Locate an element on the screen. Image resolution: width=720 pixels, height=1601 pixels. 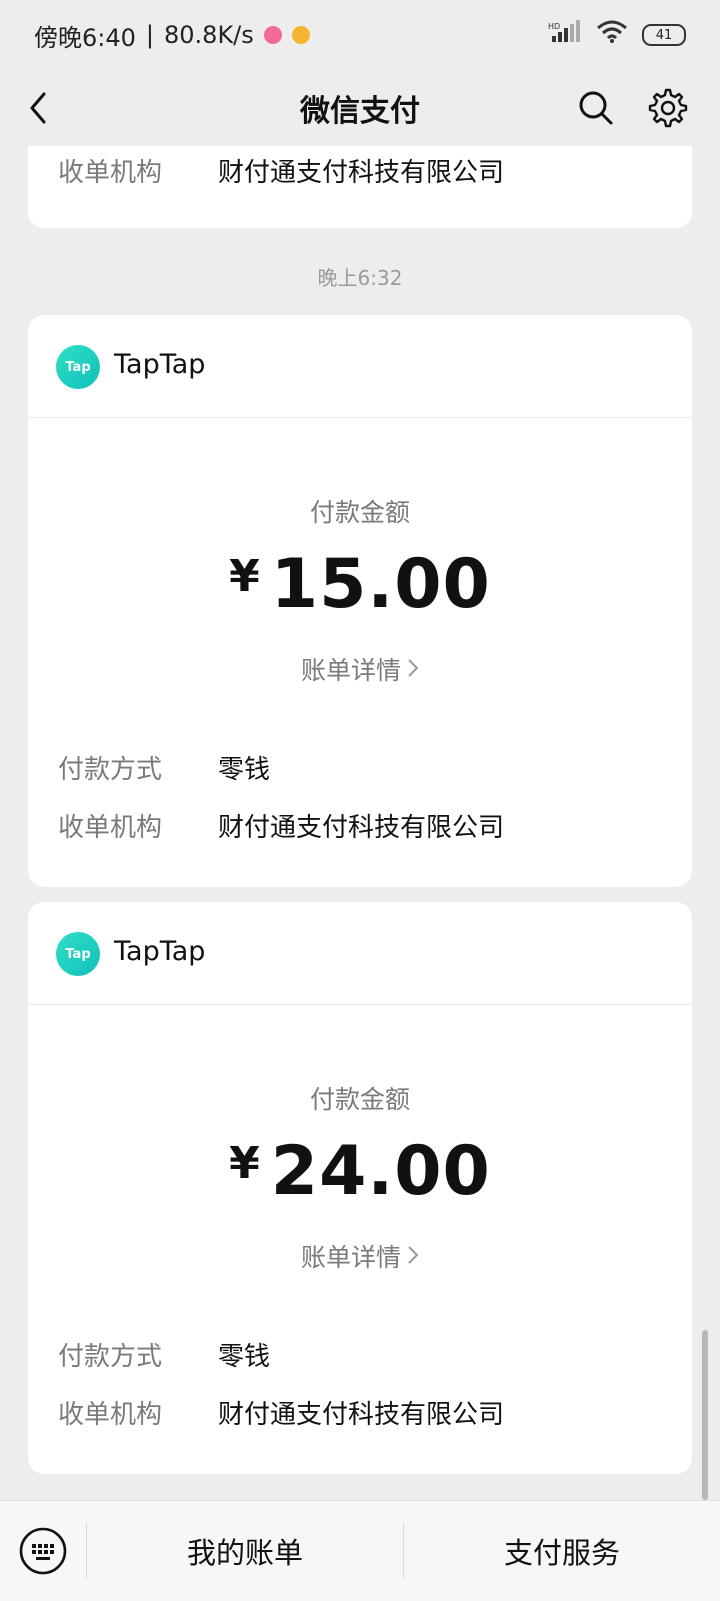
status-right: HD 41 is located at coordinates (617, 35).